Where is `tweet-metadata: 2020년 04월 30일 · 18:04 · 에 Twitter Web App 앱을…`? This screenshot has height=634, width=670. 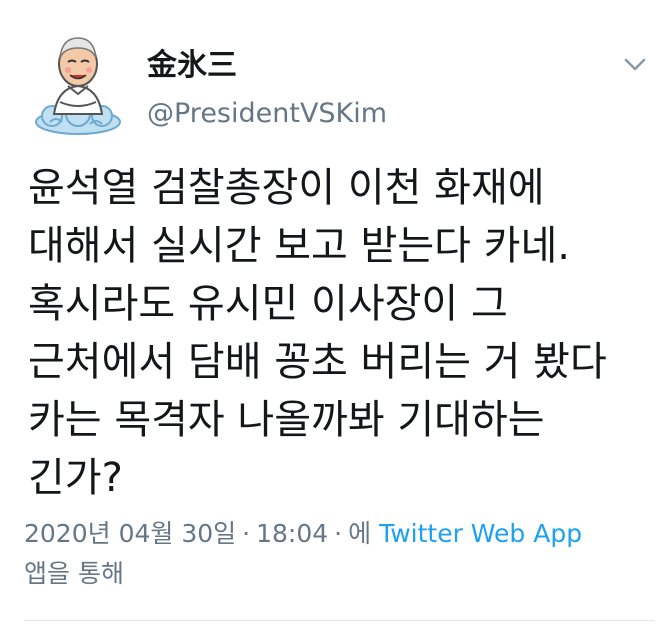 tweet-metadata: 2020년 04월 30일 · 18:04 · 에 Twitter Web App 앱을… is located at coordinates (344, 554).